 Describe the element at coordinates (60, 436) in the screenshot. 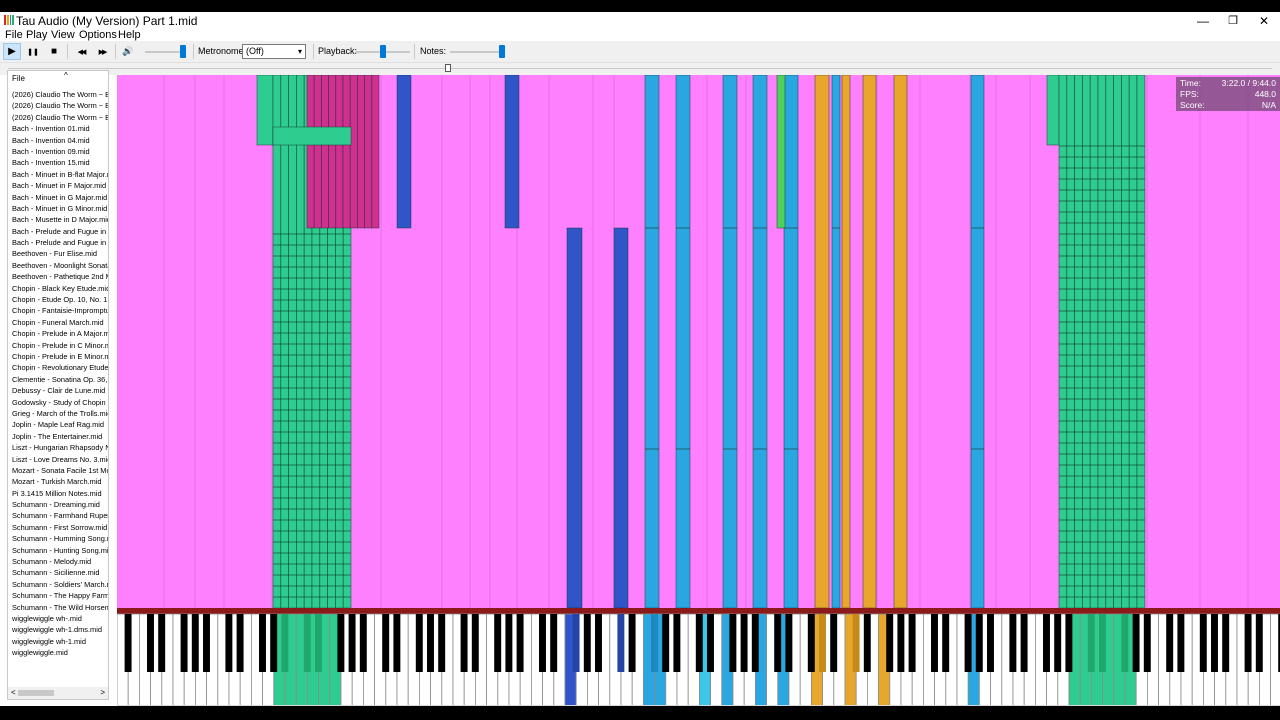

I see `file-list-item: Joplin - The Entertainer.mid` at that location.